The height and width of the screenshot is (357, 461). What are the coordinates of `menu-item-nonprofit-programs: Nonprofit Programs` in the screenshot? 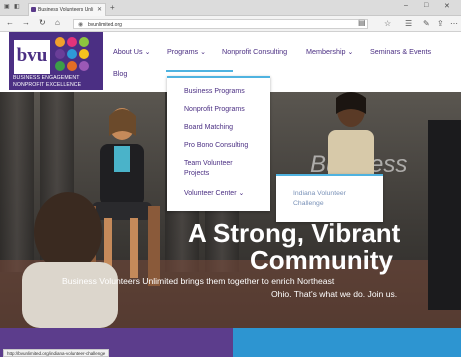 It's located at (214, 110).